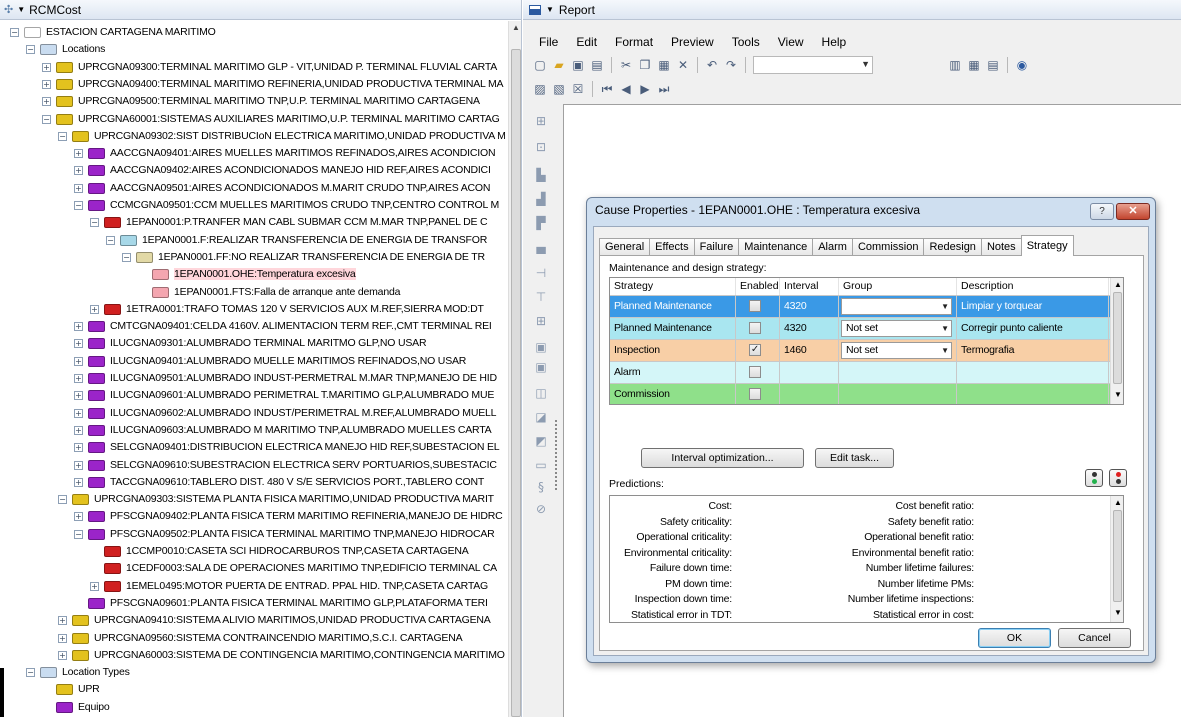  Describe the element at coordinates (834, 42) in the screenshot. I see `menu-help: Help` at that location.